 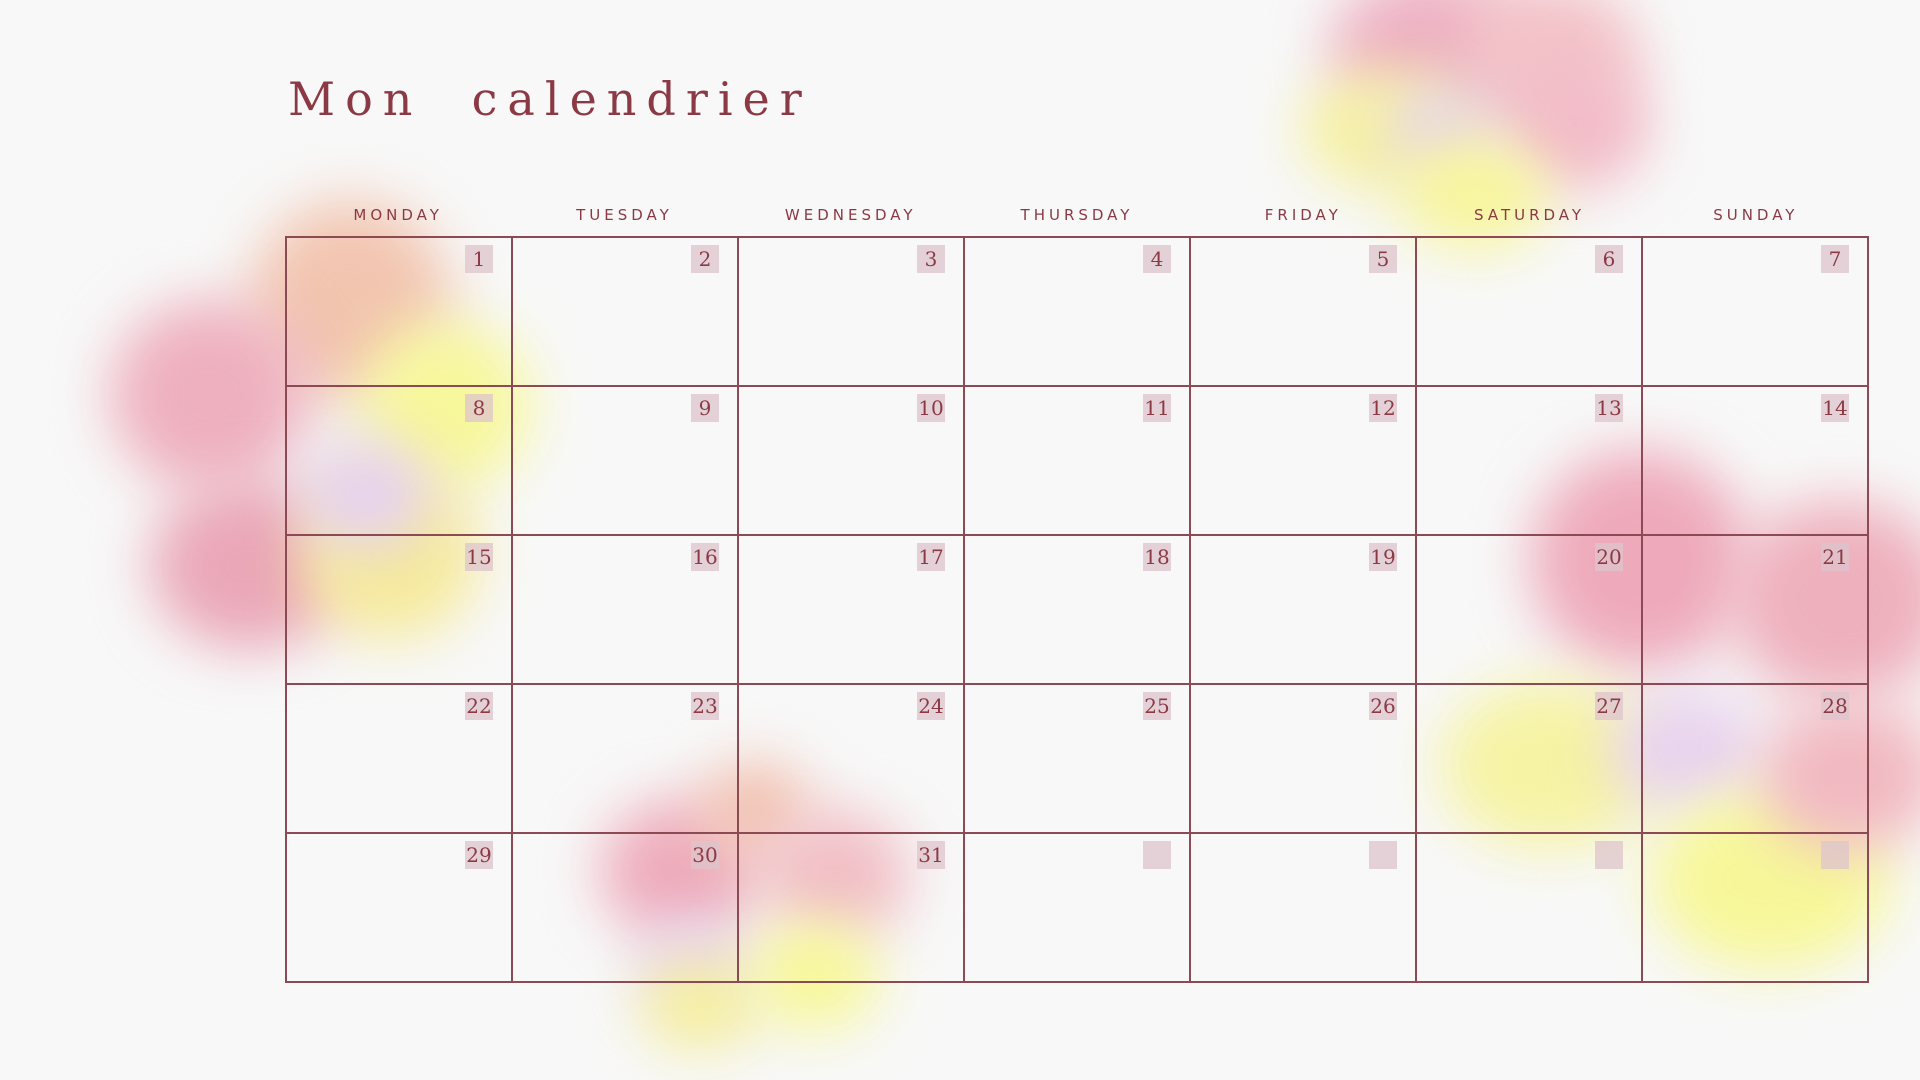 I want to click on day-cell: 18, so click(x=1078, y=610).